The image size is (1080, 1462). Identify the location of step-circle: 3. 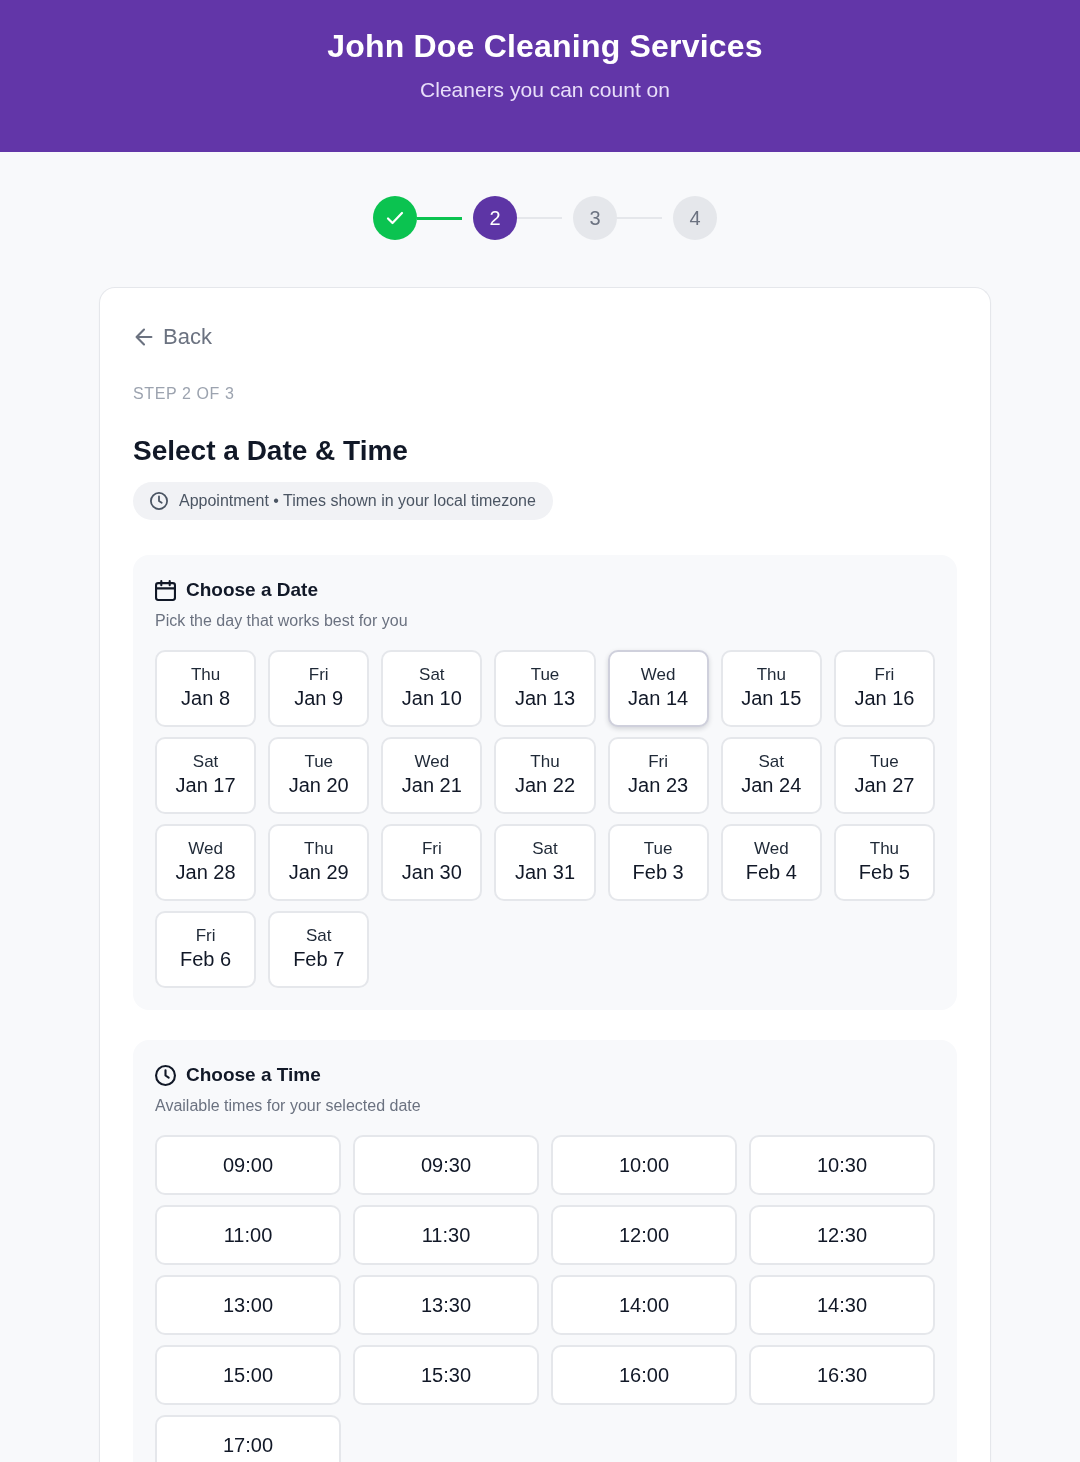
(595, 218).